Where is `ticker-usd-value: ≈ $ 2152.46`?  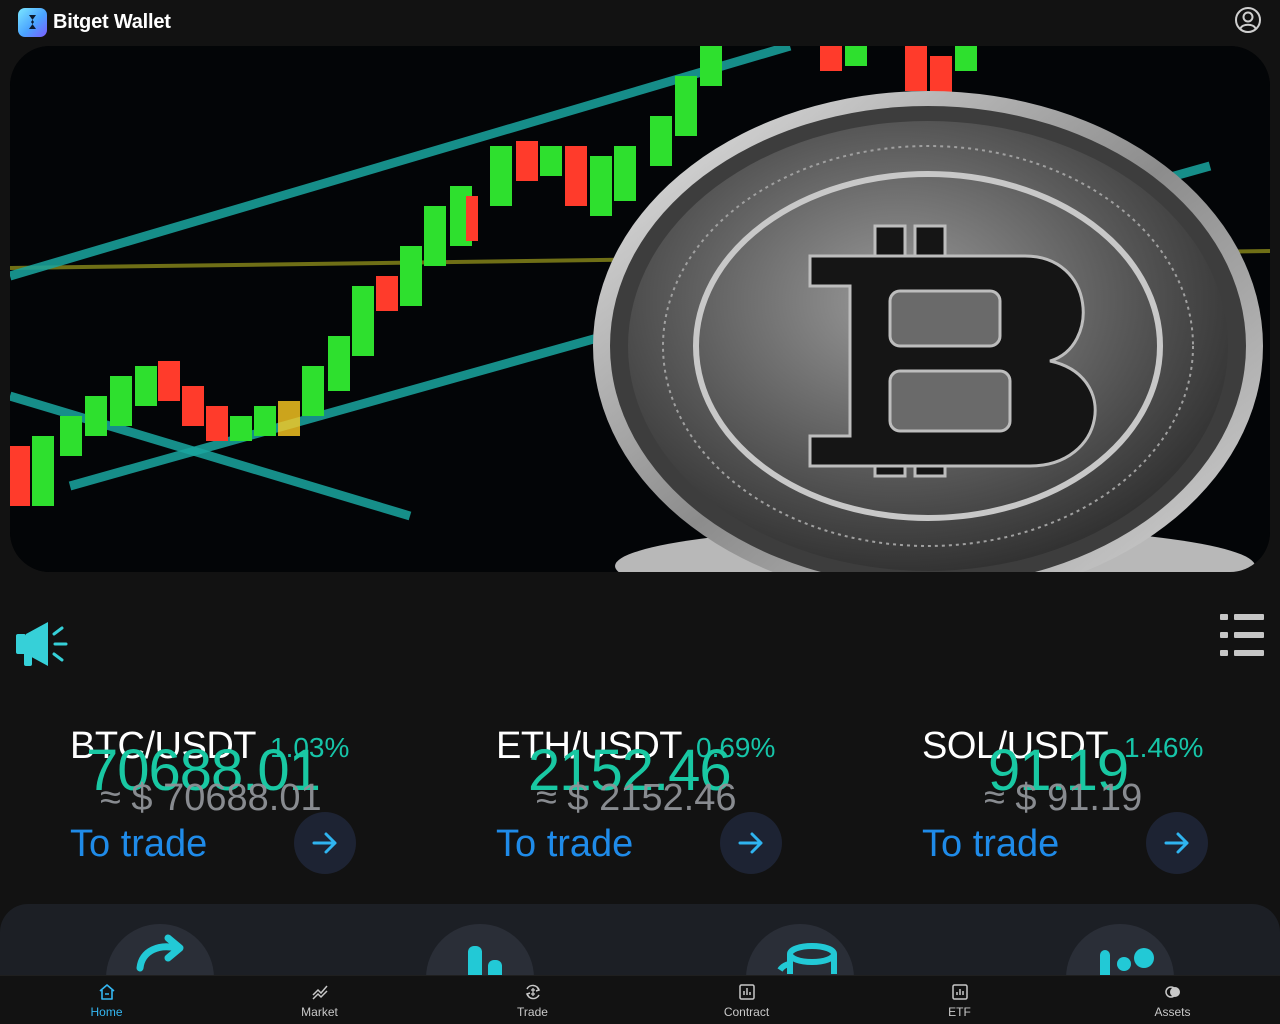 ticker-usd-value: ≈ $ 2152.46 is located at coordinates (636, 798).